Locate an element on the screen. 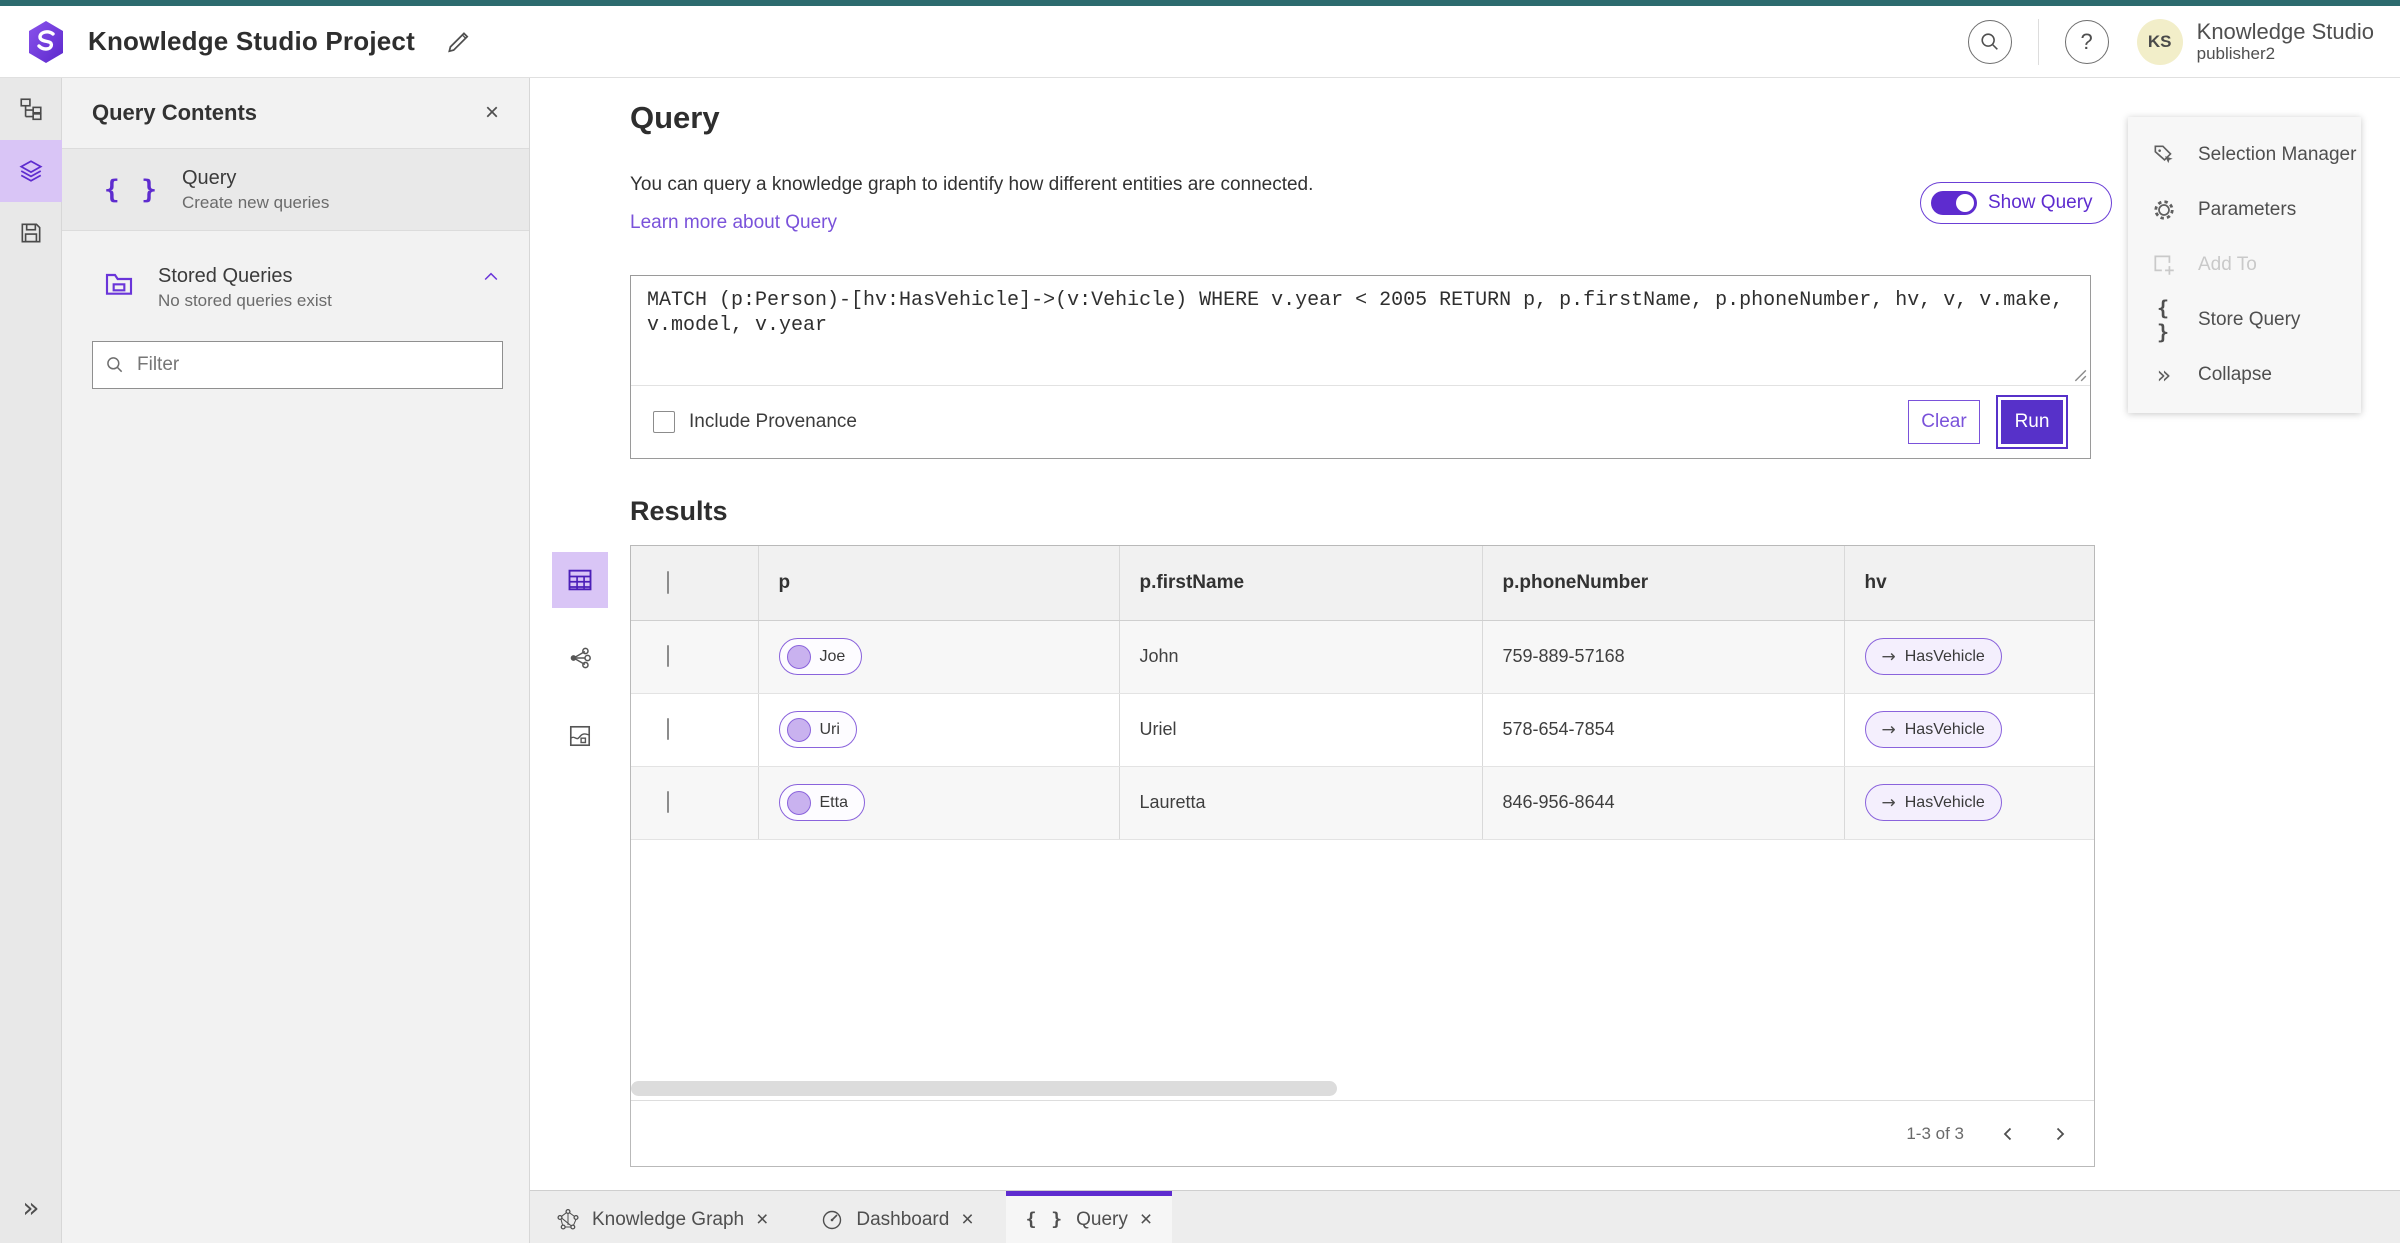 The width and height of the screenshot is (2400, 1243). next-page-button is located at coordinates (2060, 1134).